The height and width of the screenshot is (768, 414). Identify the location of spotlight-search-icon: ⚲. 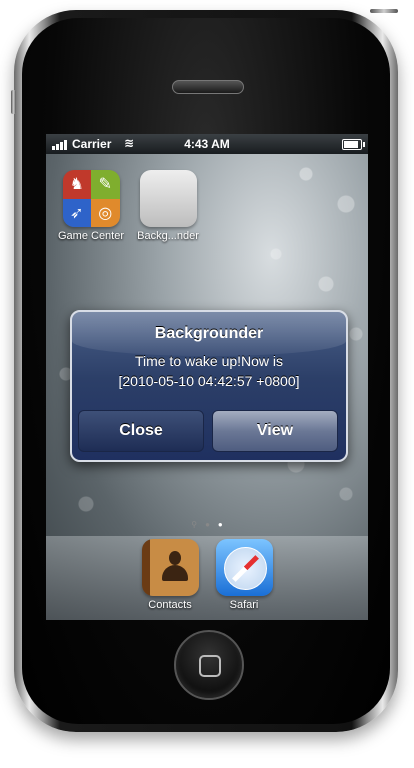
(194, 524).